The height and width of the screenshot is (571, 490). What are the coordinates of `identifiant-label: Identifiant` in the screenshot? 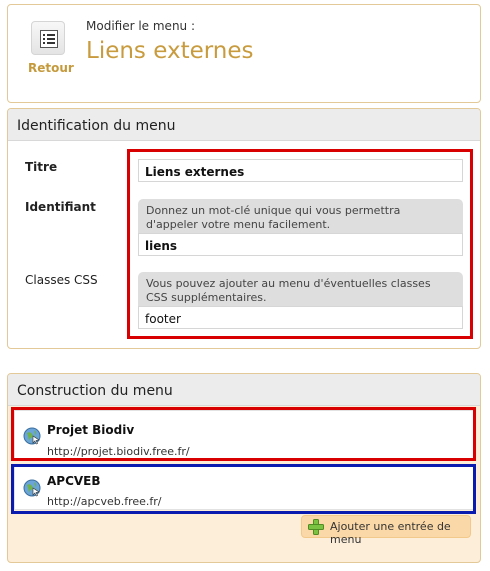 It's located at (60, 207).